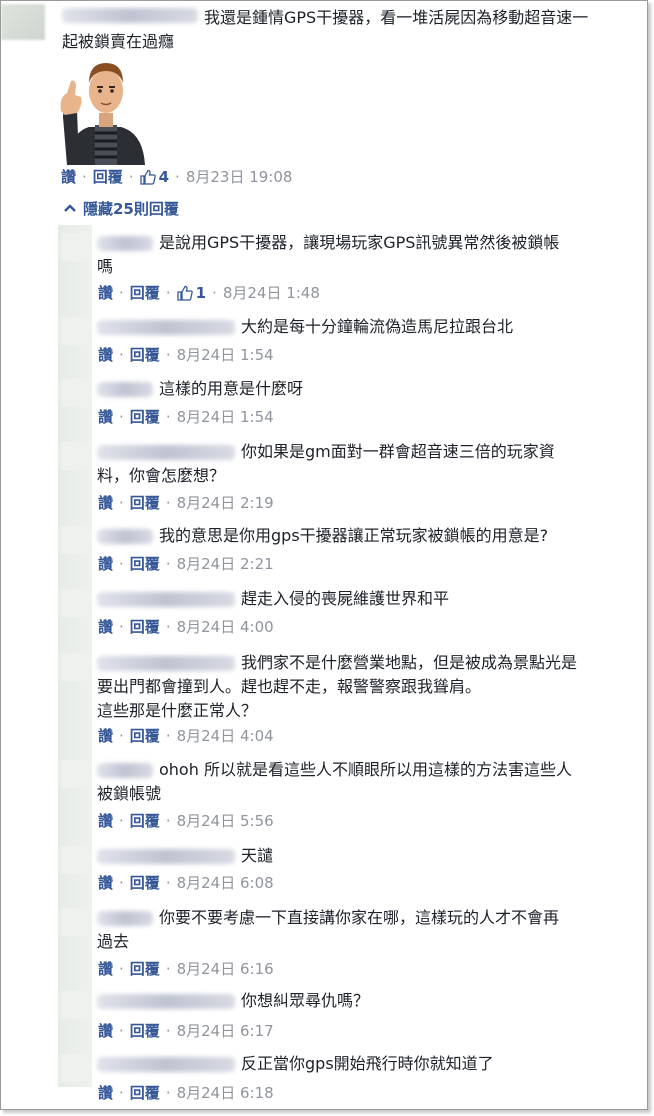  I want to click on reply-text-line: 這些那是什麼正常人？, so click(177, 710).